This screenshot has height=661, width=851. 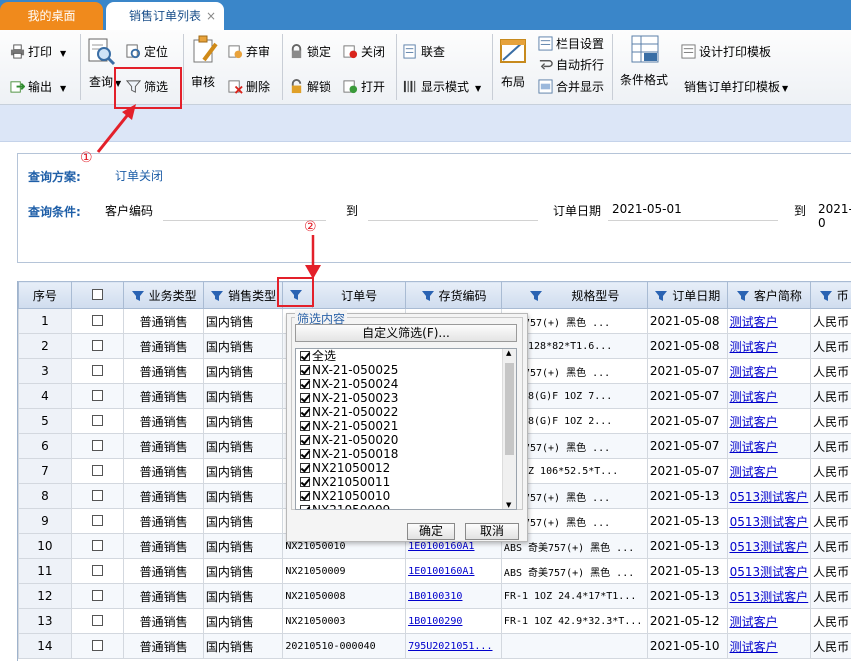 What do you see at coordinates (249, 87) in the screenshot?
I see `delete-button: 删除` at bounding box center [249, 87].